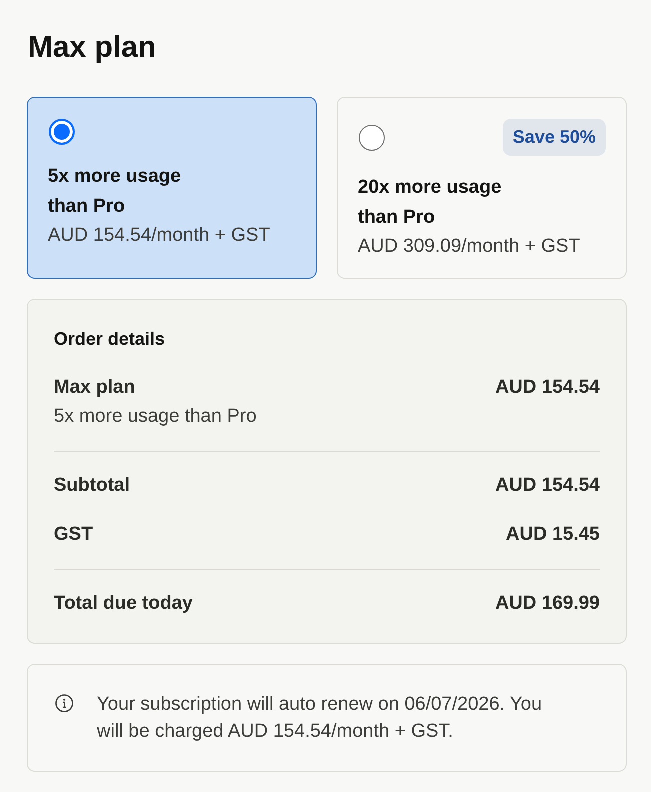 This screenshot has height=792, width=651. Describe the element at coordinates (74, 535) in the screenshot. I see `summary-label: GST` at that location.